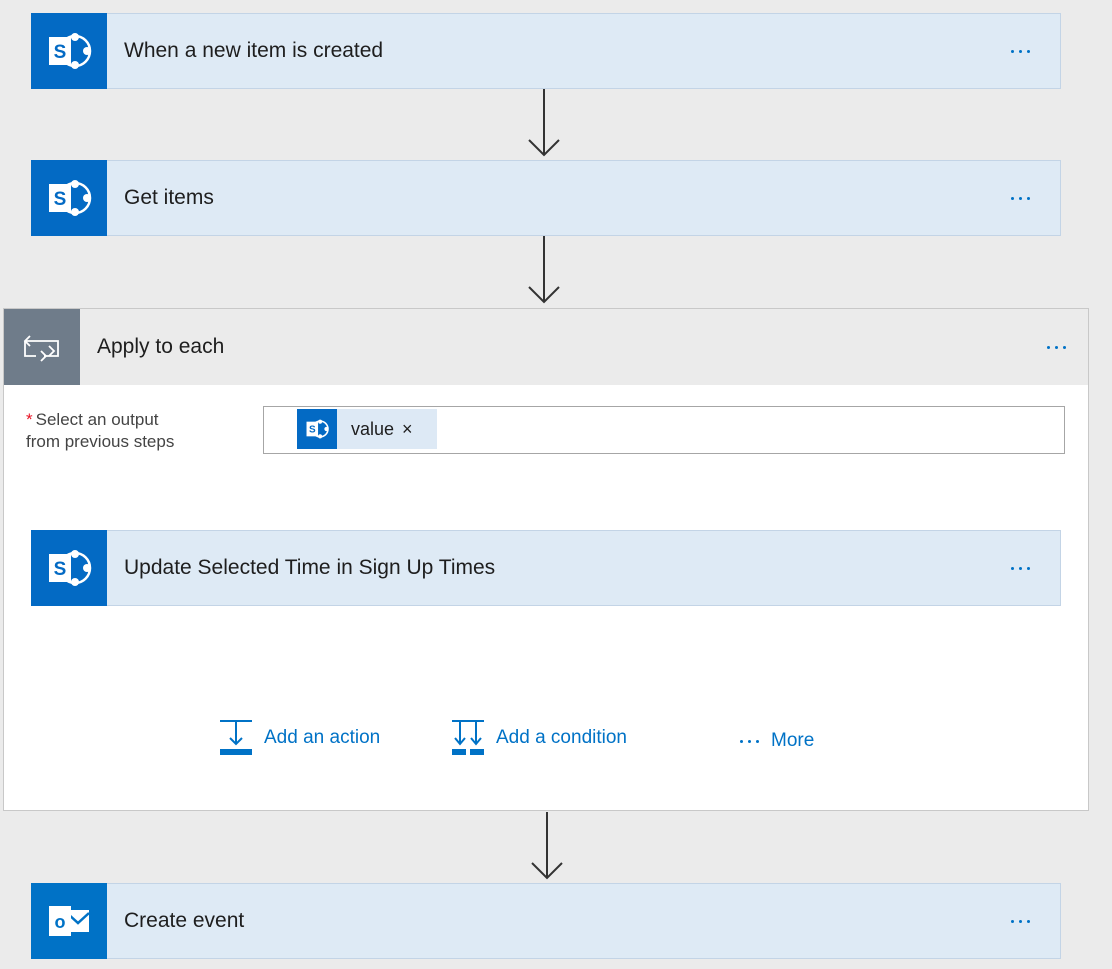  What do you see at coordinates (407, 429) in the screenshot?
I see `remove-token-button: ×` at bounding box center [407, 429].